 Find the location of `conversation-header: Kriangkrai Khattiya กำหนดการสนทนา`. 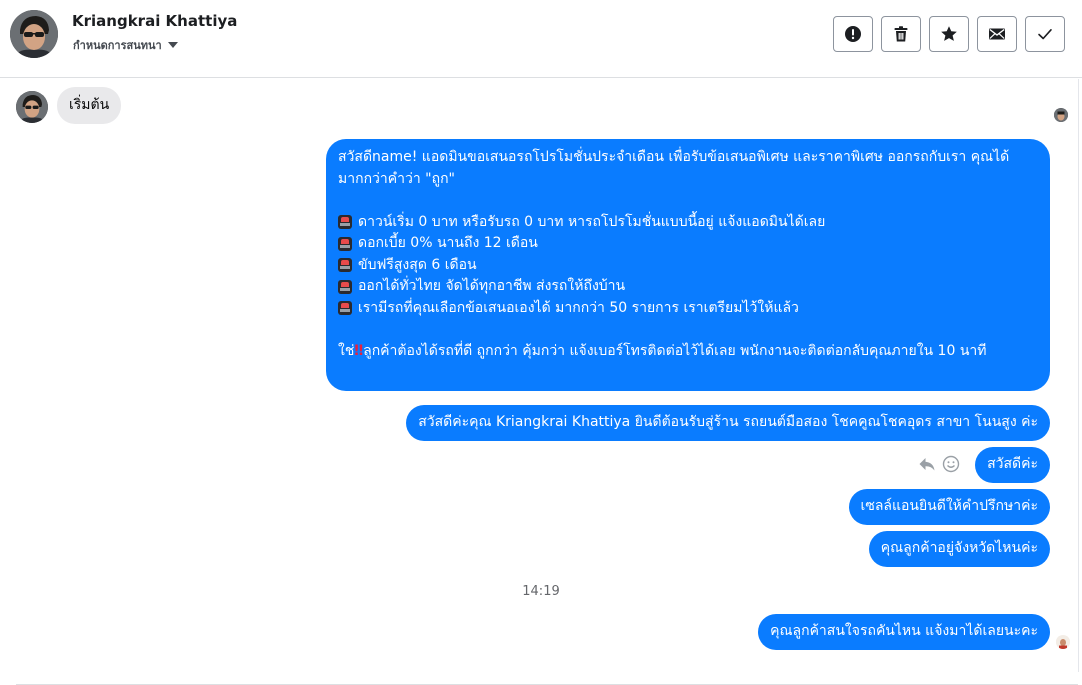

conversation-header: Kriangkrai Khattiya กำหนดการสนทนา is located at coordinates (541, 39).